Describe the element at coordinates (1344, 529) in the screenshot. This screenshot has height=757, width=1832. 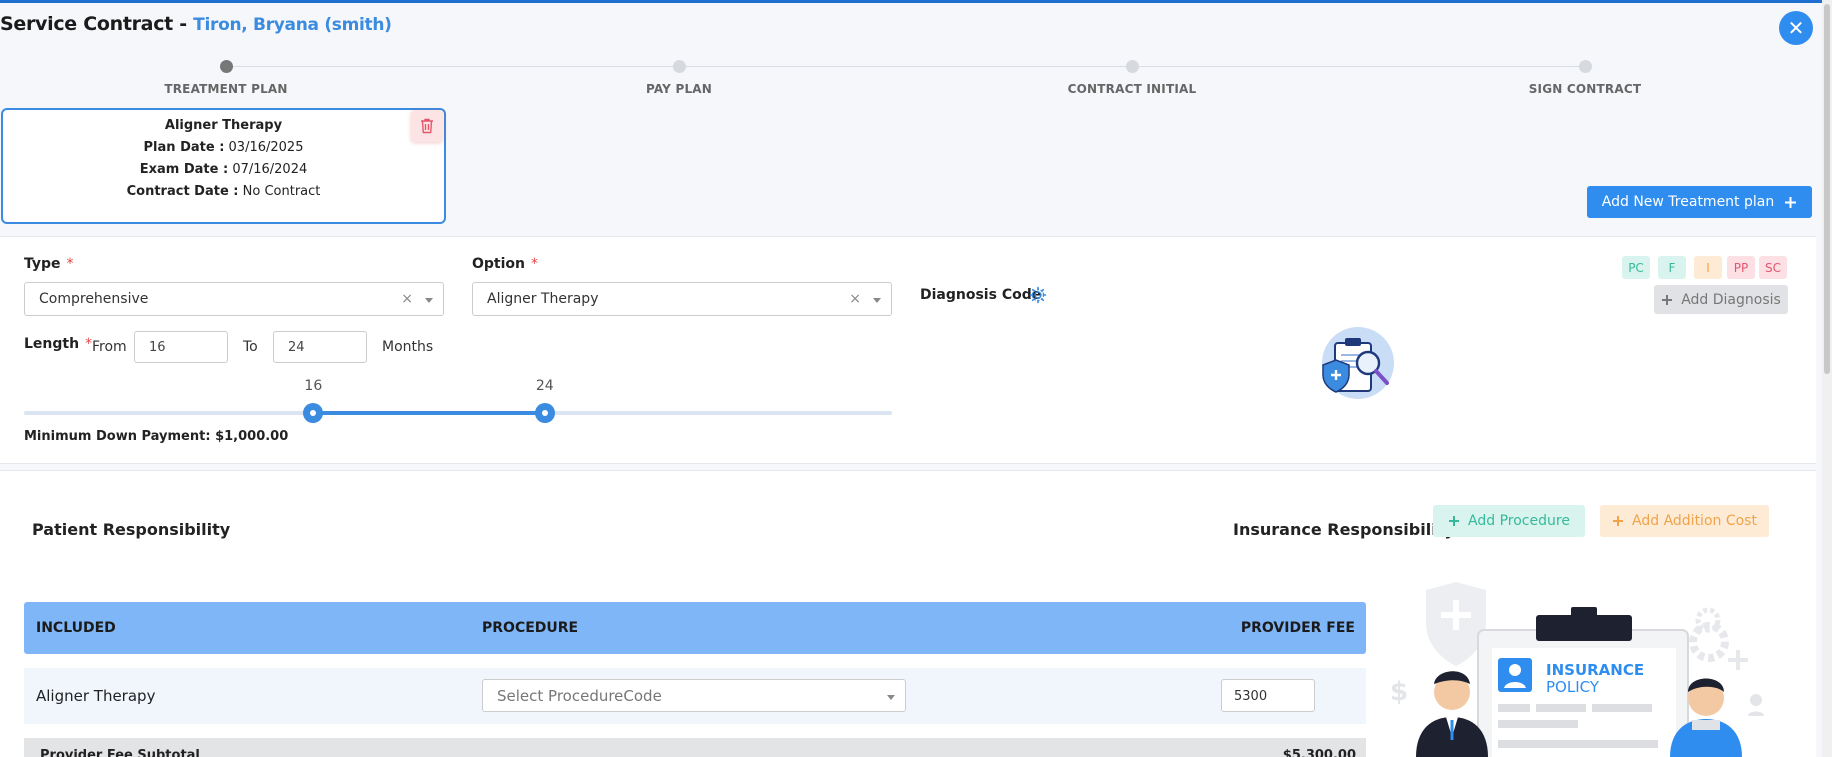
I see `insurance-responsibility-title: Insurance Responsibility` at that location.